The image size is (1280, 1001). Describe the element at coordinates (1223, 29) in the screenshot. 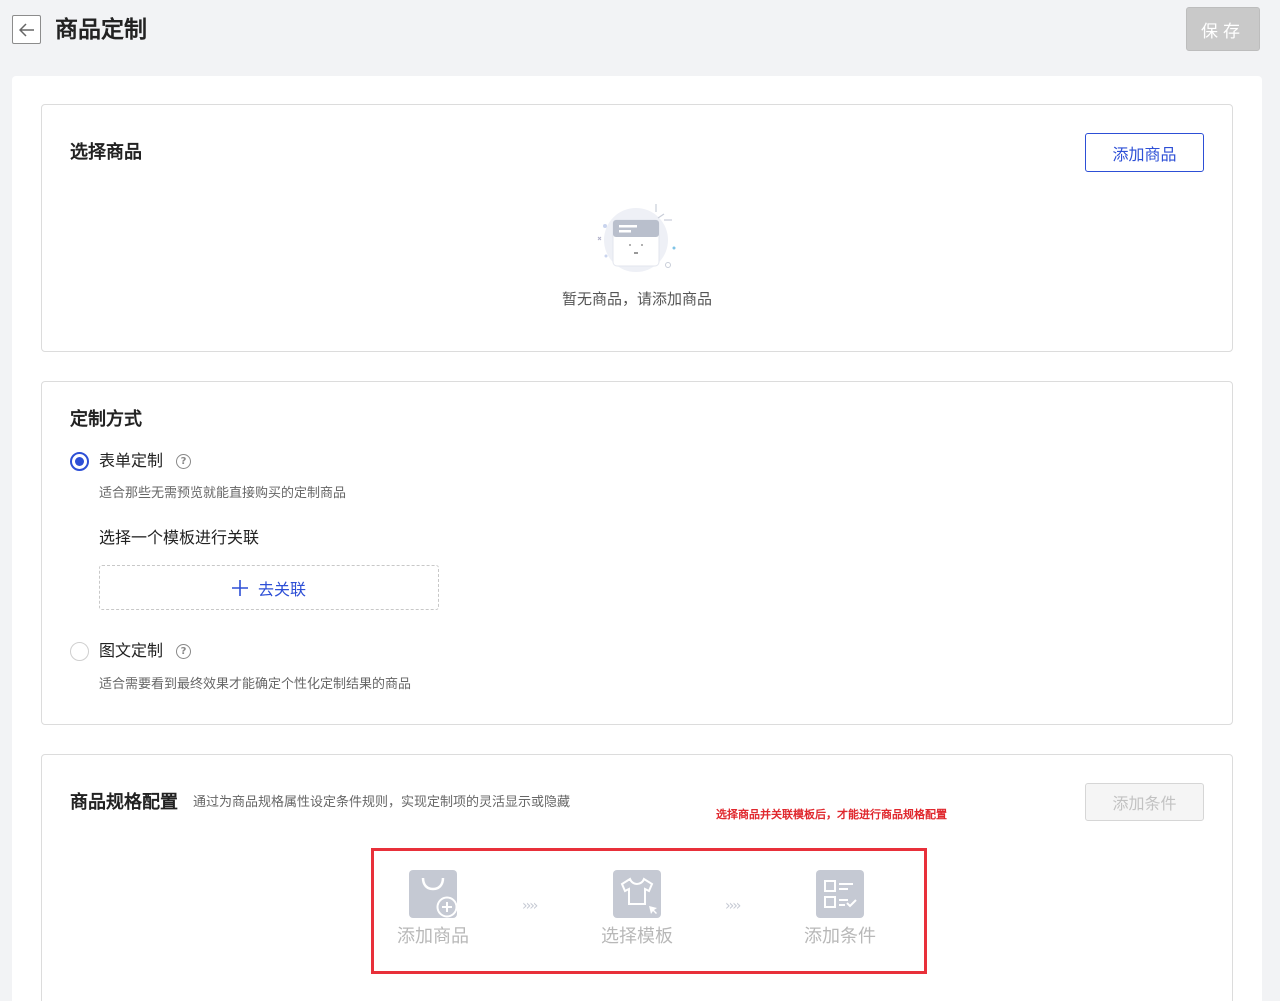

I see `save-button: 保存` at that location.